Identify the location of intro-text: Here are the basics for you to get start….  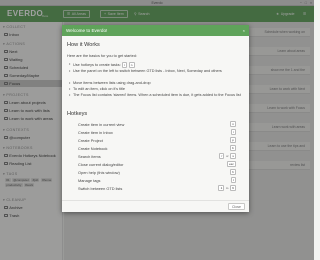
(102, 56).